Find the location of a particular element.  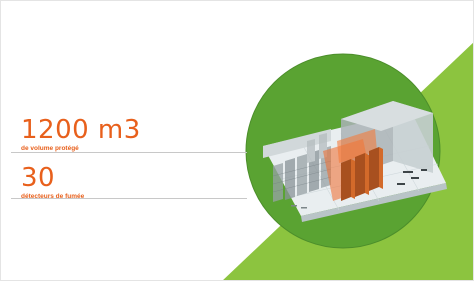

stat-volume: 1200 m3 de volume protégé is located at coordinates (81, 134).